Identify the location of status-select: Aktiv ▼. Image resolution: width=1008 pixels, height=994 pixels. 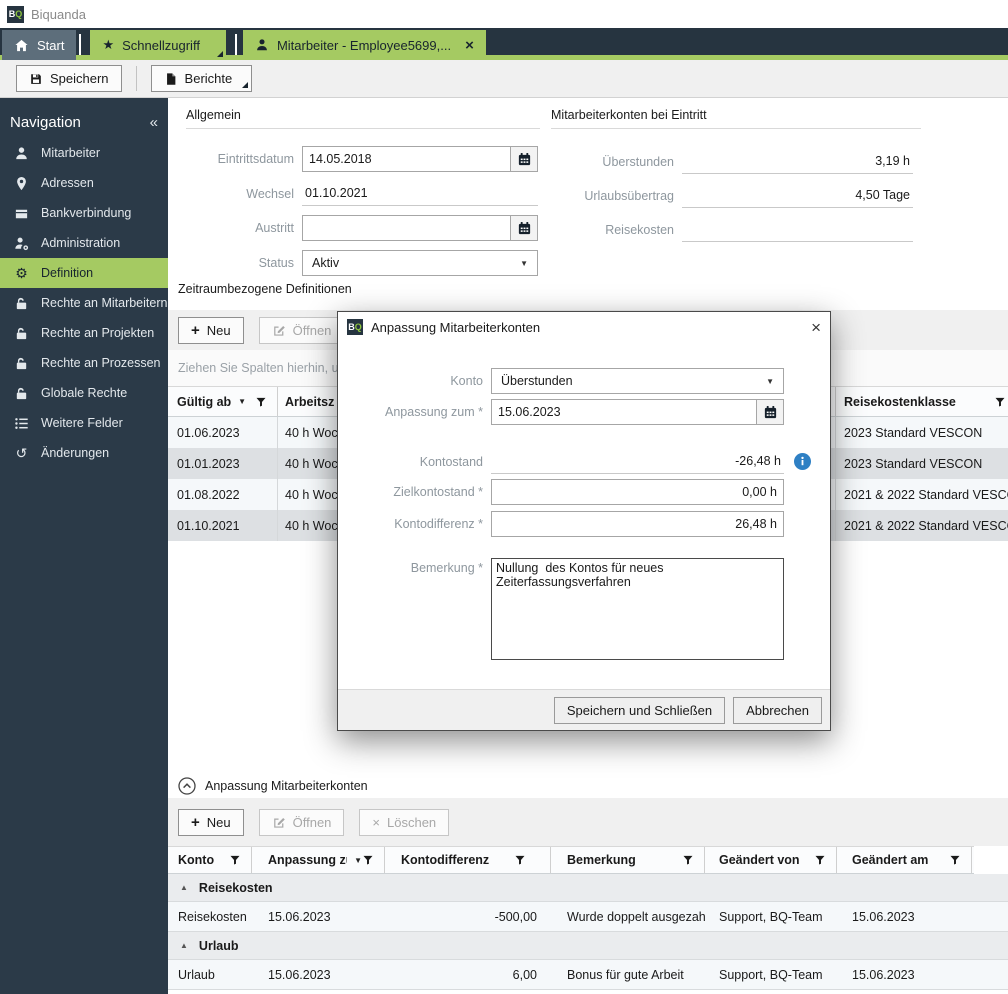
(420, 263).